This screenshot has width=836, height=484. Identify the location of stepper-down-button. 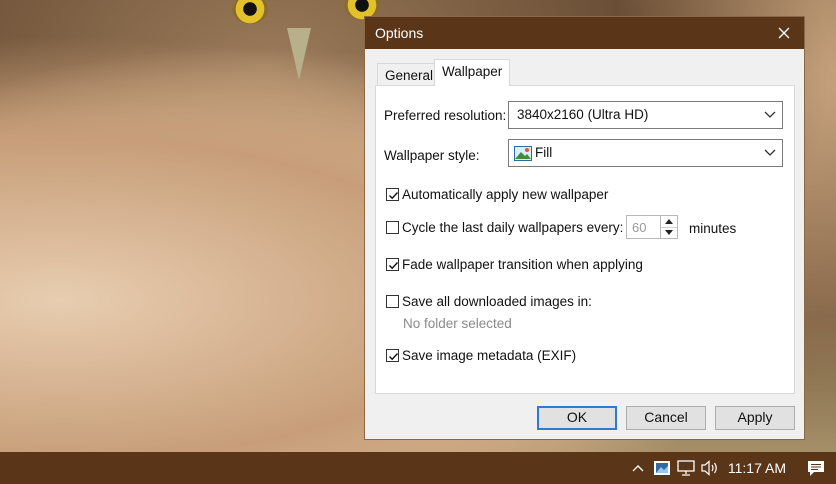
(669, 232).